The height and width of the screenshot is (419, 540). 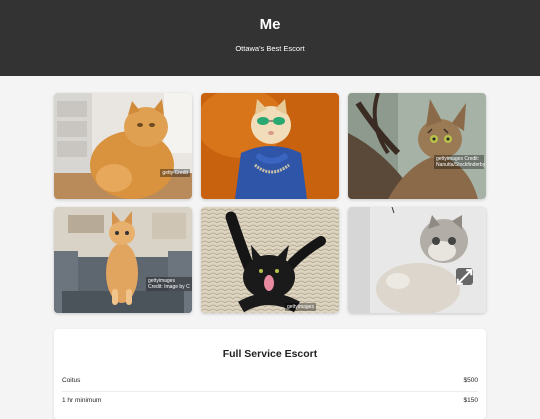 I want to click on photo-watermark: gettyimages, so click(x=300, y=307).